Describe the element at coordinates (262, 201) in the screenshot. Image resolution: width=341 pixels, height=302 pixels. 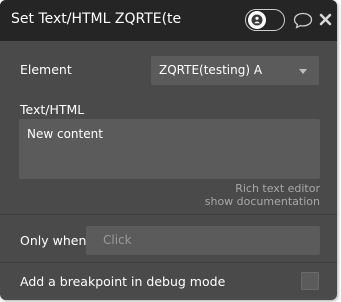
I see `show-documentation-link: show documentation` at that location.